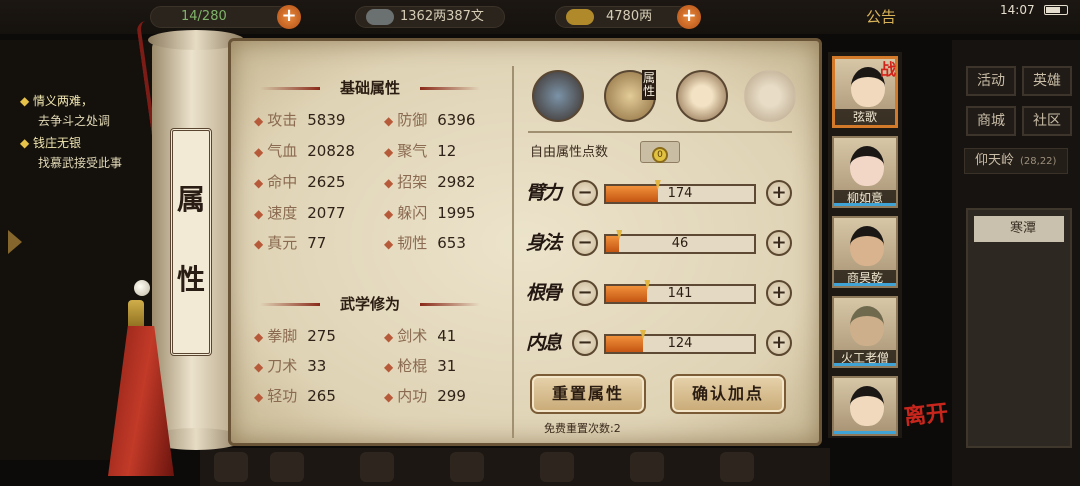  I want to click on attr-name-inner-breath: 内息, so click(543, 343).